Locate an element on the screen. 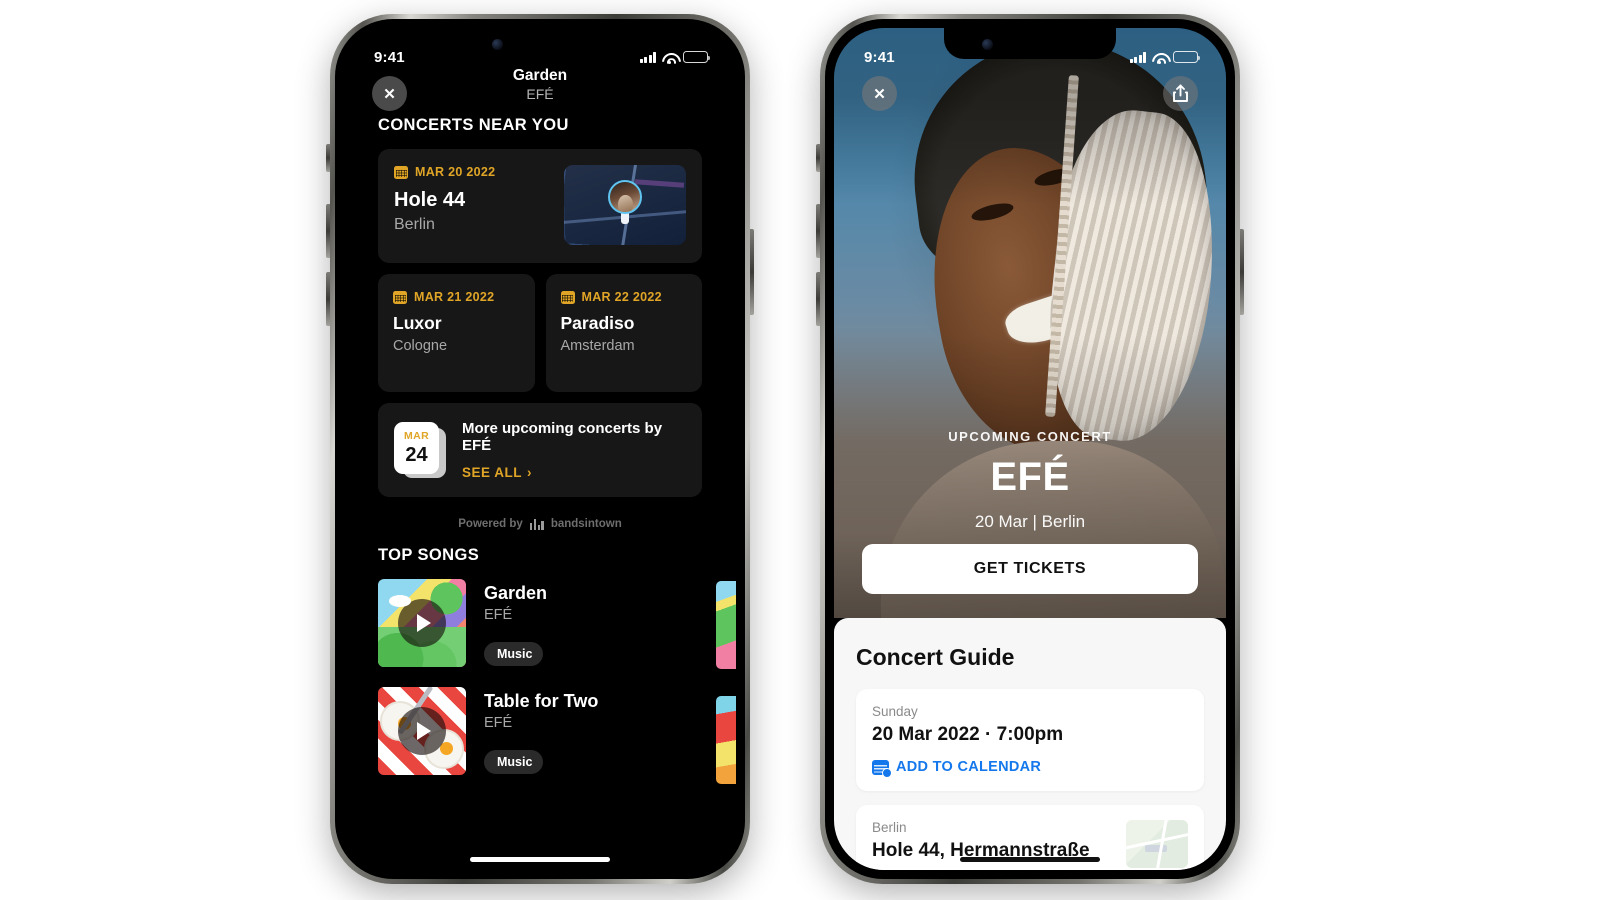 The image size is (1600, 900). concert-venue: Paradiso is located at coordinates (597, 323).